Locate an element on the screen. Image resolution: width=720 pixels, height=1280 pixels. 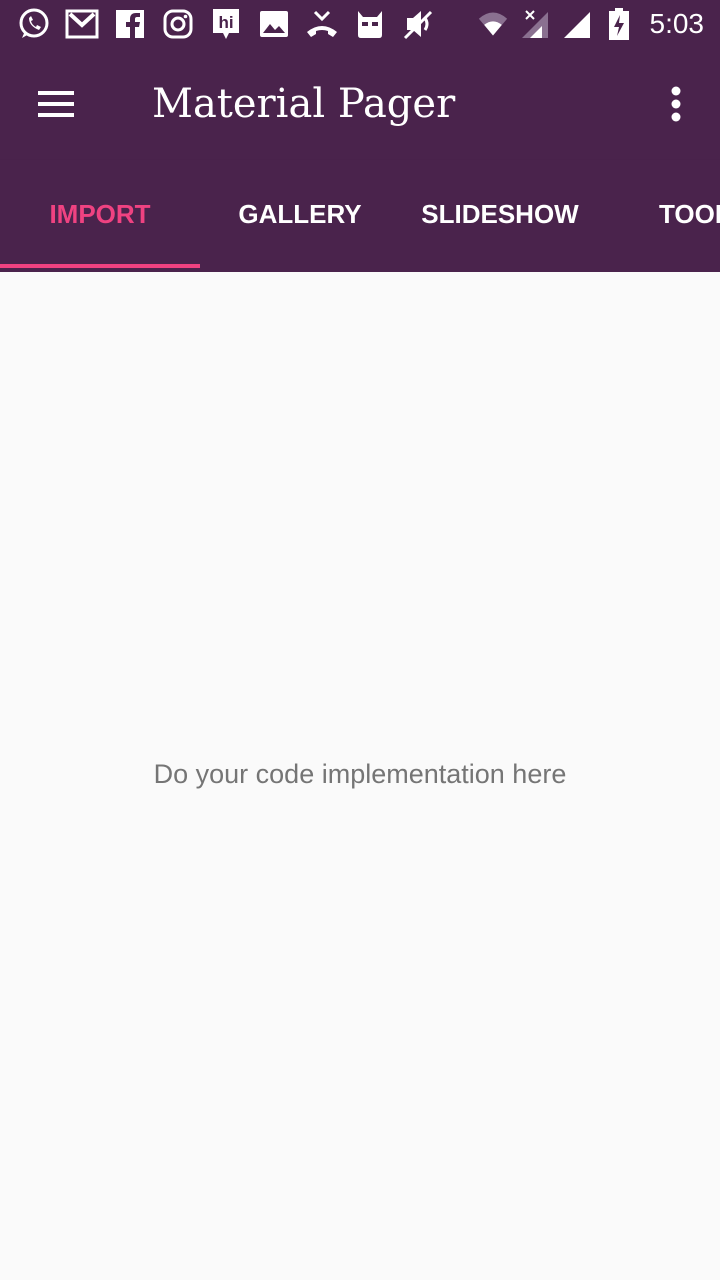
navigation-menu-button is located at coordinates (56, 104).